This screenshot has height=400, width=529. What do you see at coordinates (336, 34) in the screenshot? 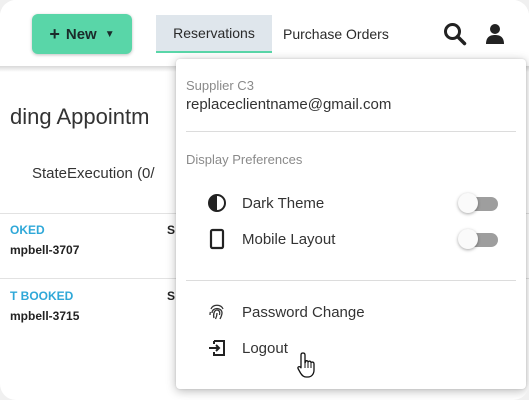
I see `tab-purchase-orders: Purchase Orders` at bounding box center [336, 34].